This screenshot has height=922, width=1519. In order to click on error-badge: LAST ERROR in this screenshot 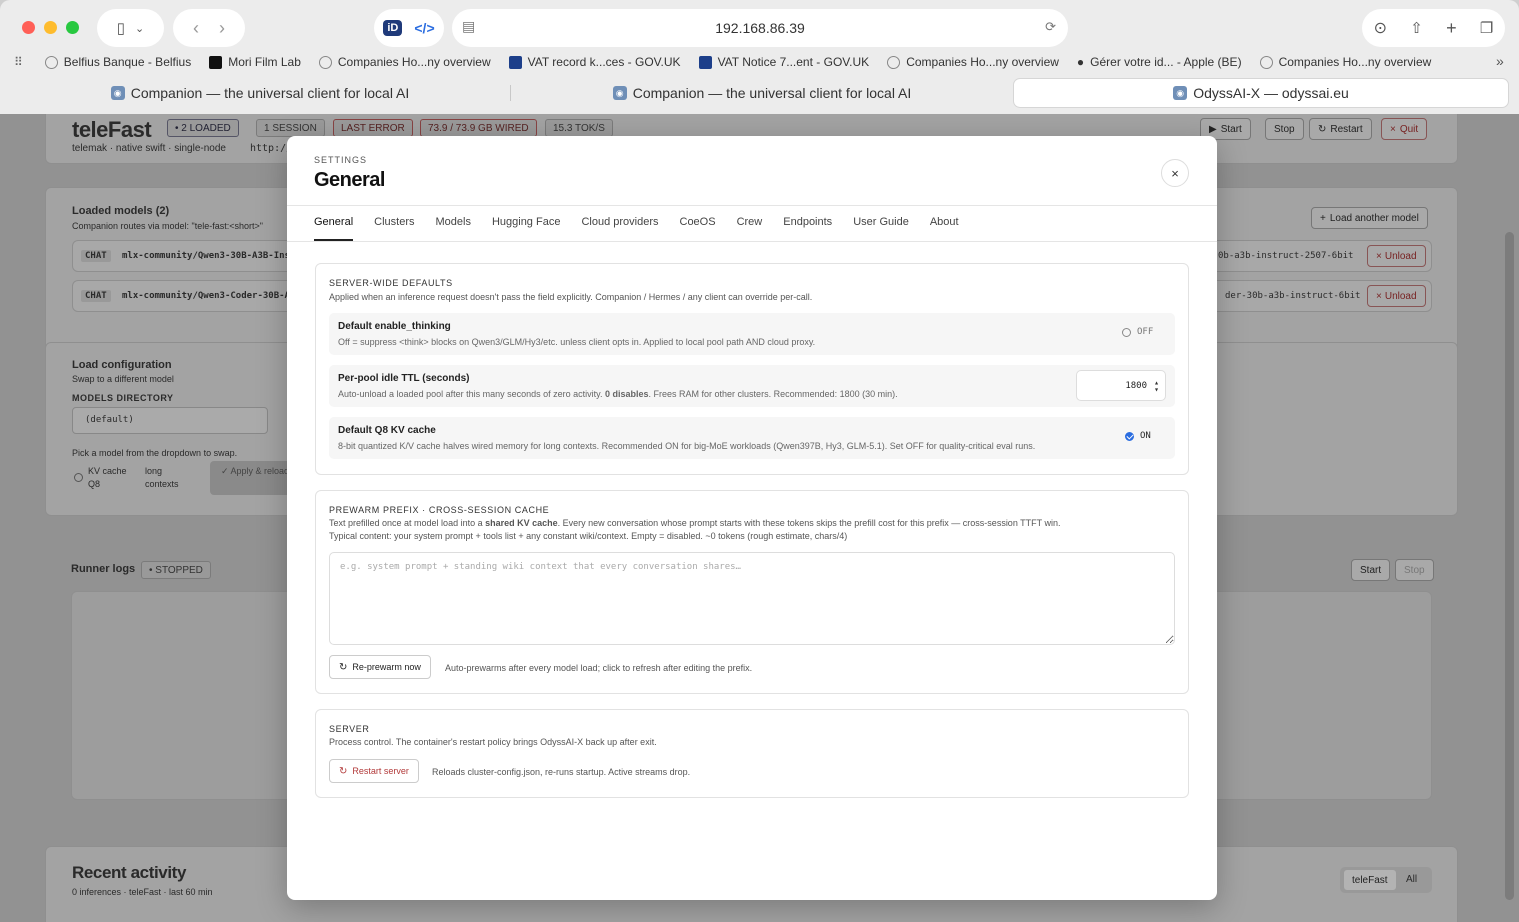, I will do `click(373, 128)`.